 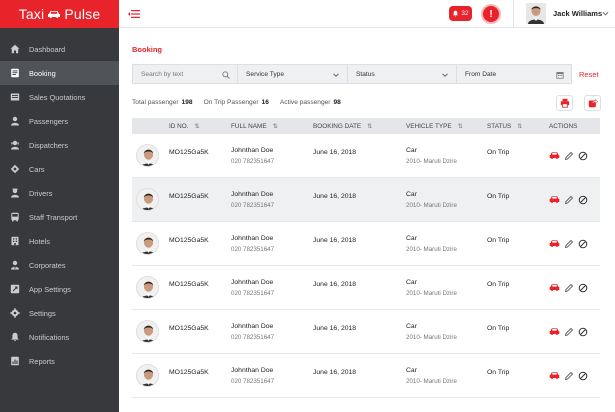 What do you see at coordinates (272, 288) in the screenshot?
I see `row-name-cell: Johnthan Doe 020 782351647` at bounding box center [272, 288].